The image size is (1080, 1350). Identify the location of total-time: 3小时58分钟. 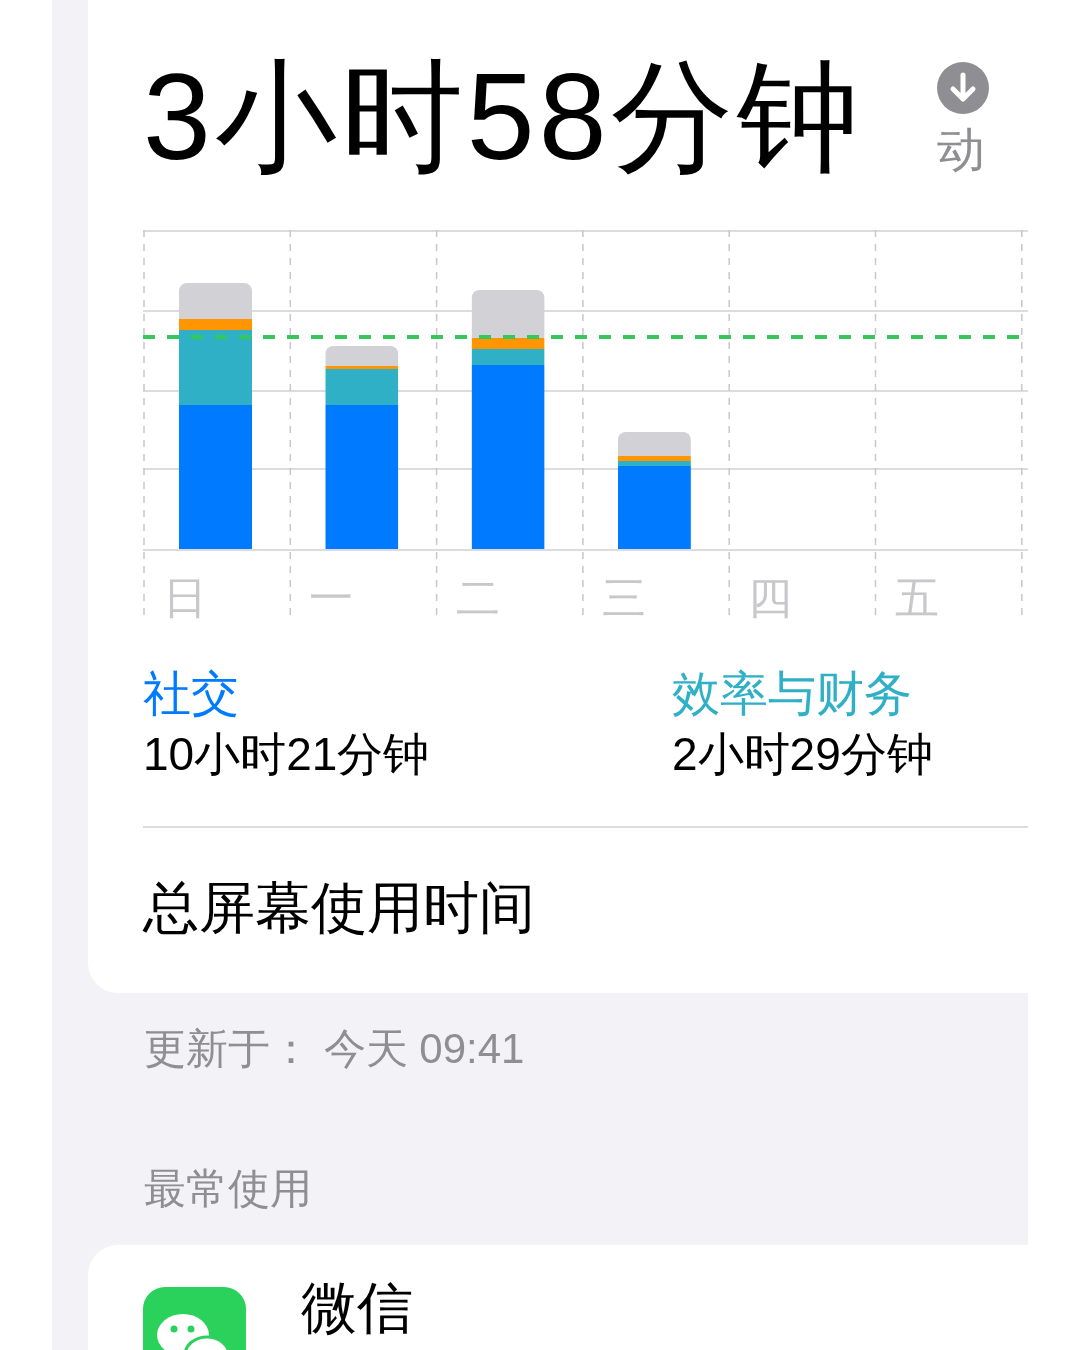
(503, 117).